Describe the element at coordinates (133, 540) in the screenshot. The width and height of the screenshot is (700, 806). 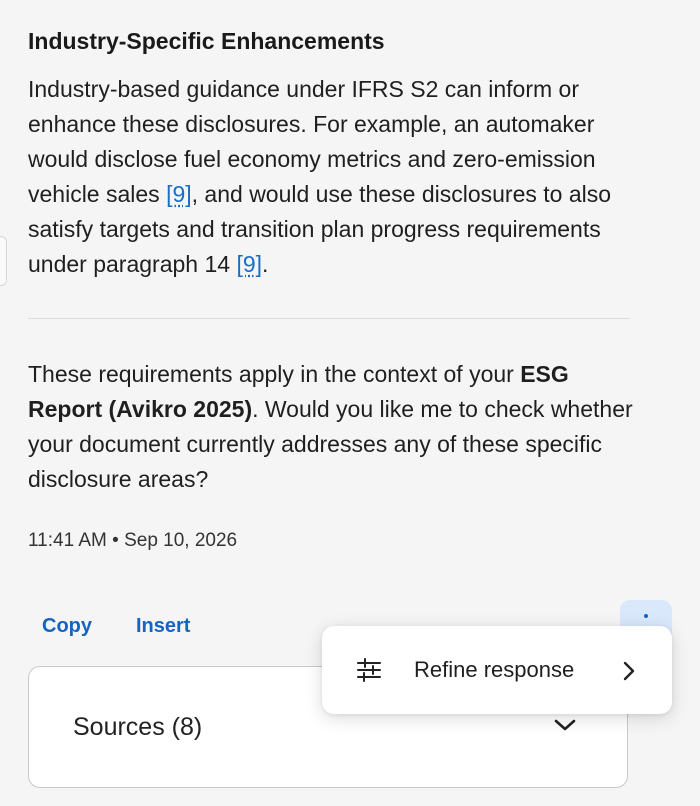
I see `message-timestamp: 11:41 AM • Sep 10, 2026` at that location.